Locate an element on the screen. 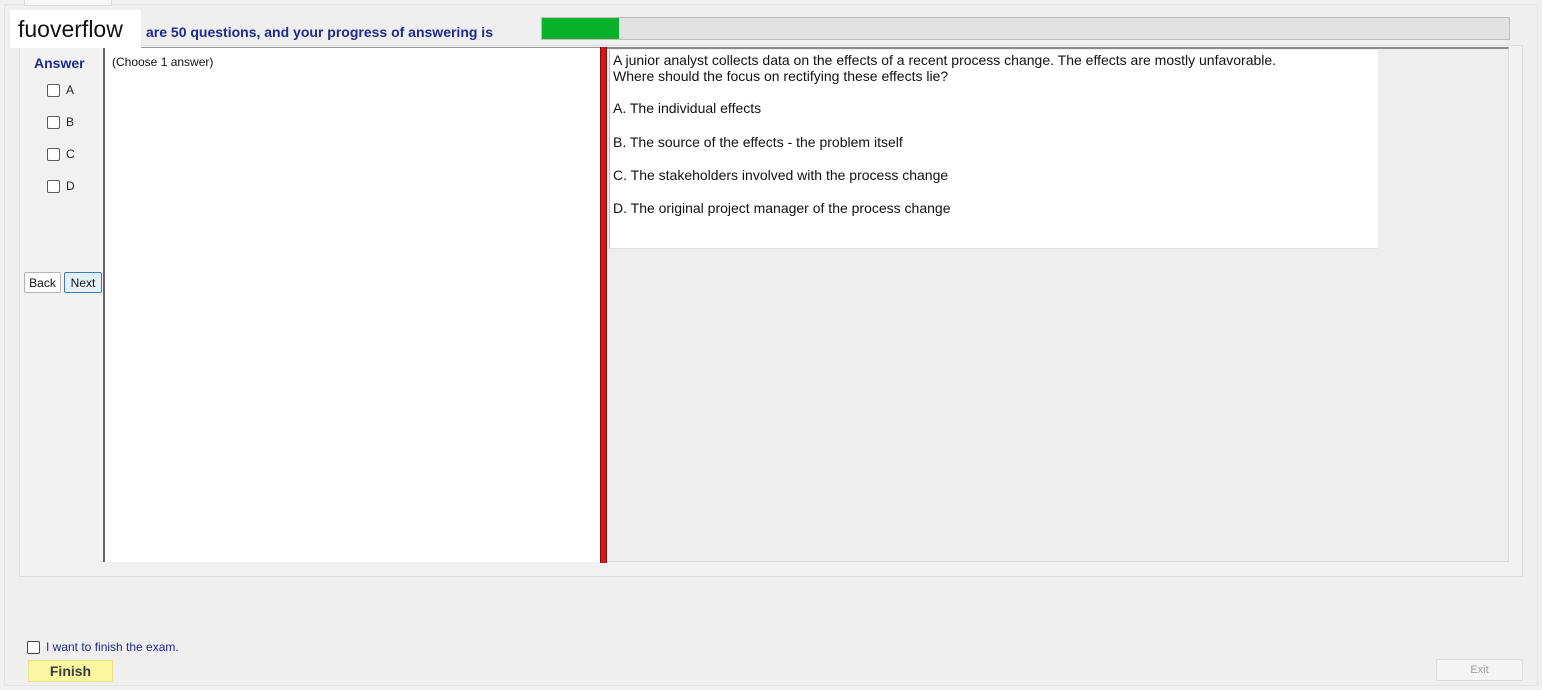 This screenshot has width=1542, height=690. choice-d: D is located at coordinates (61, 186).